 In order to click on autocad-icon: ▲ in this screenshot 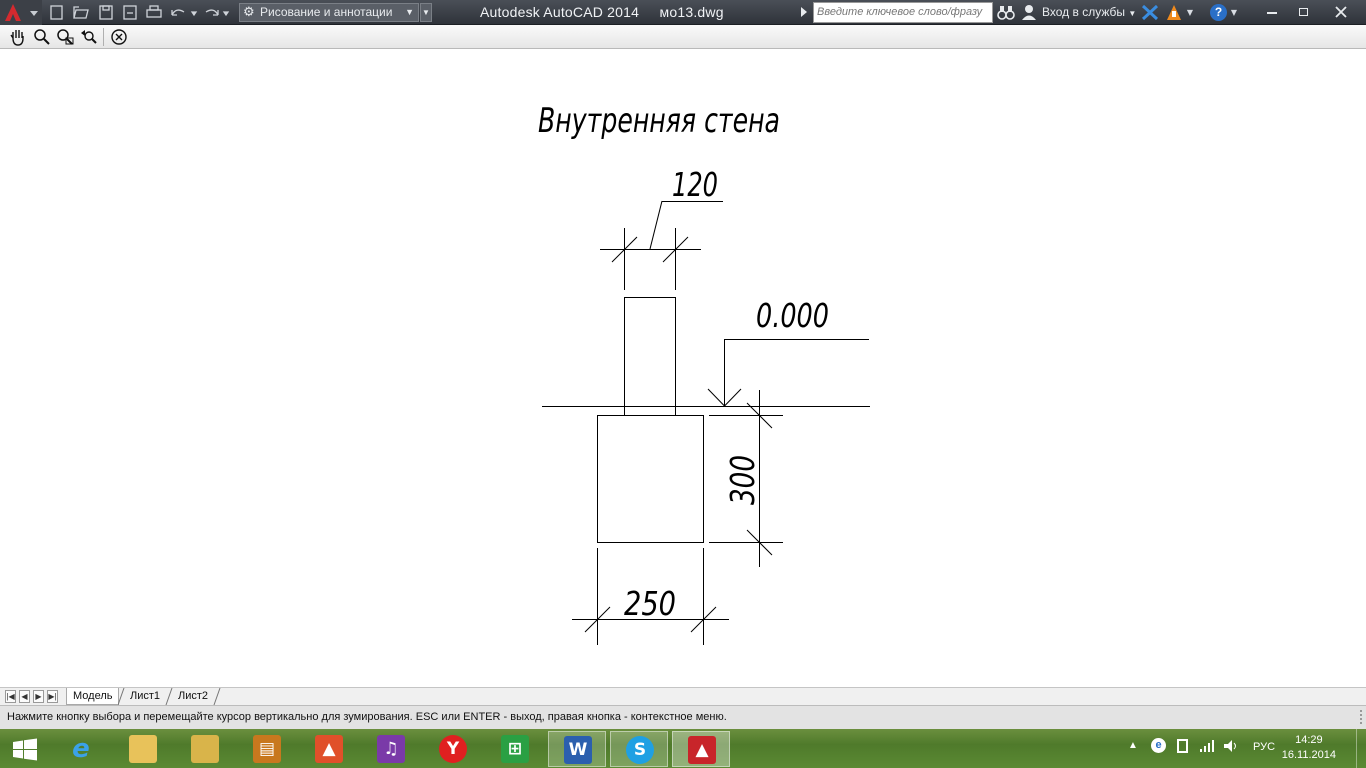, I will do `click(702, 750)`.